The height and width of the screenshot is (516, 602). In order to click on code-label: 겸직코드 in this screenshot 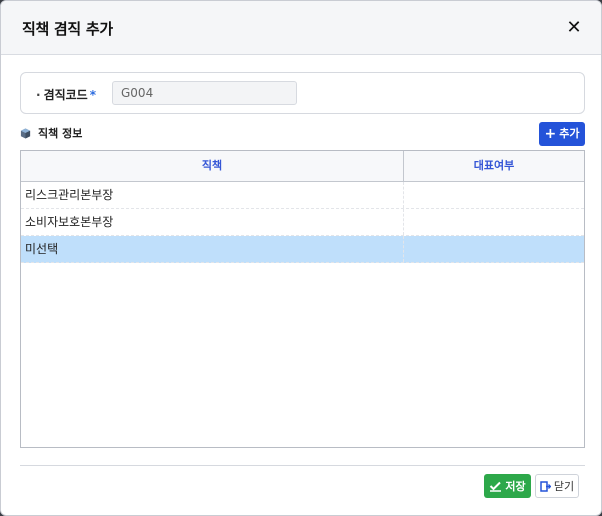, I will do `click(65, 95)`.